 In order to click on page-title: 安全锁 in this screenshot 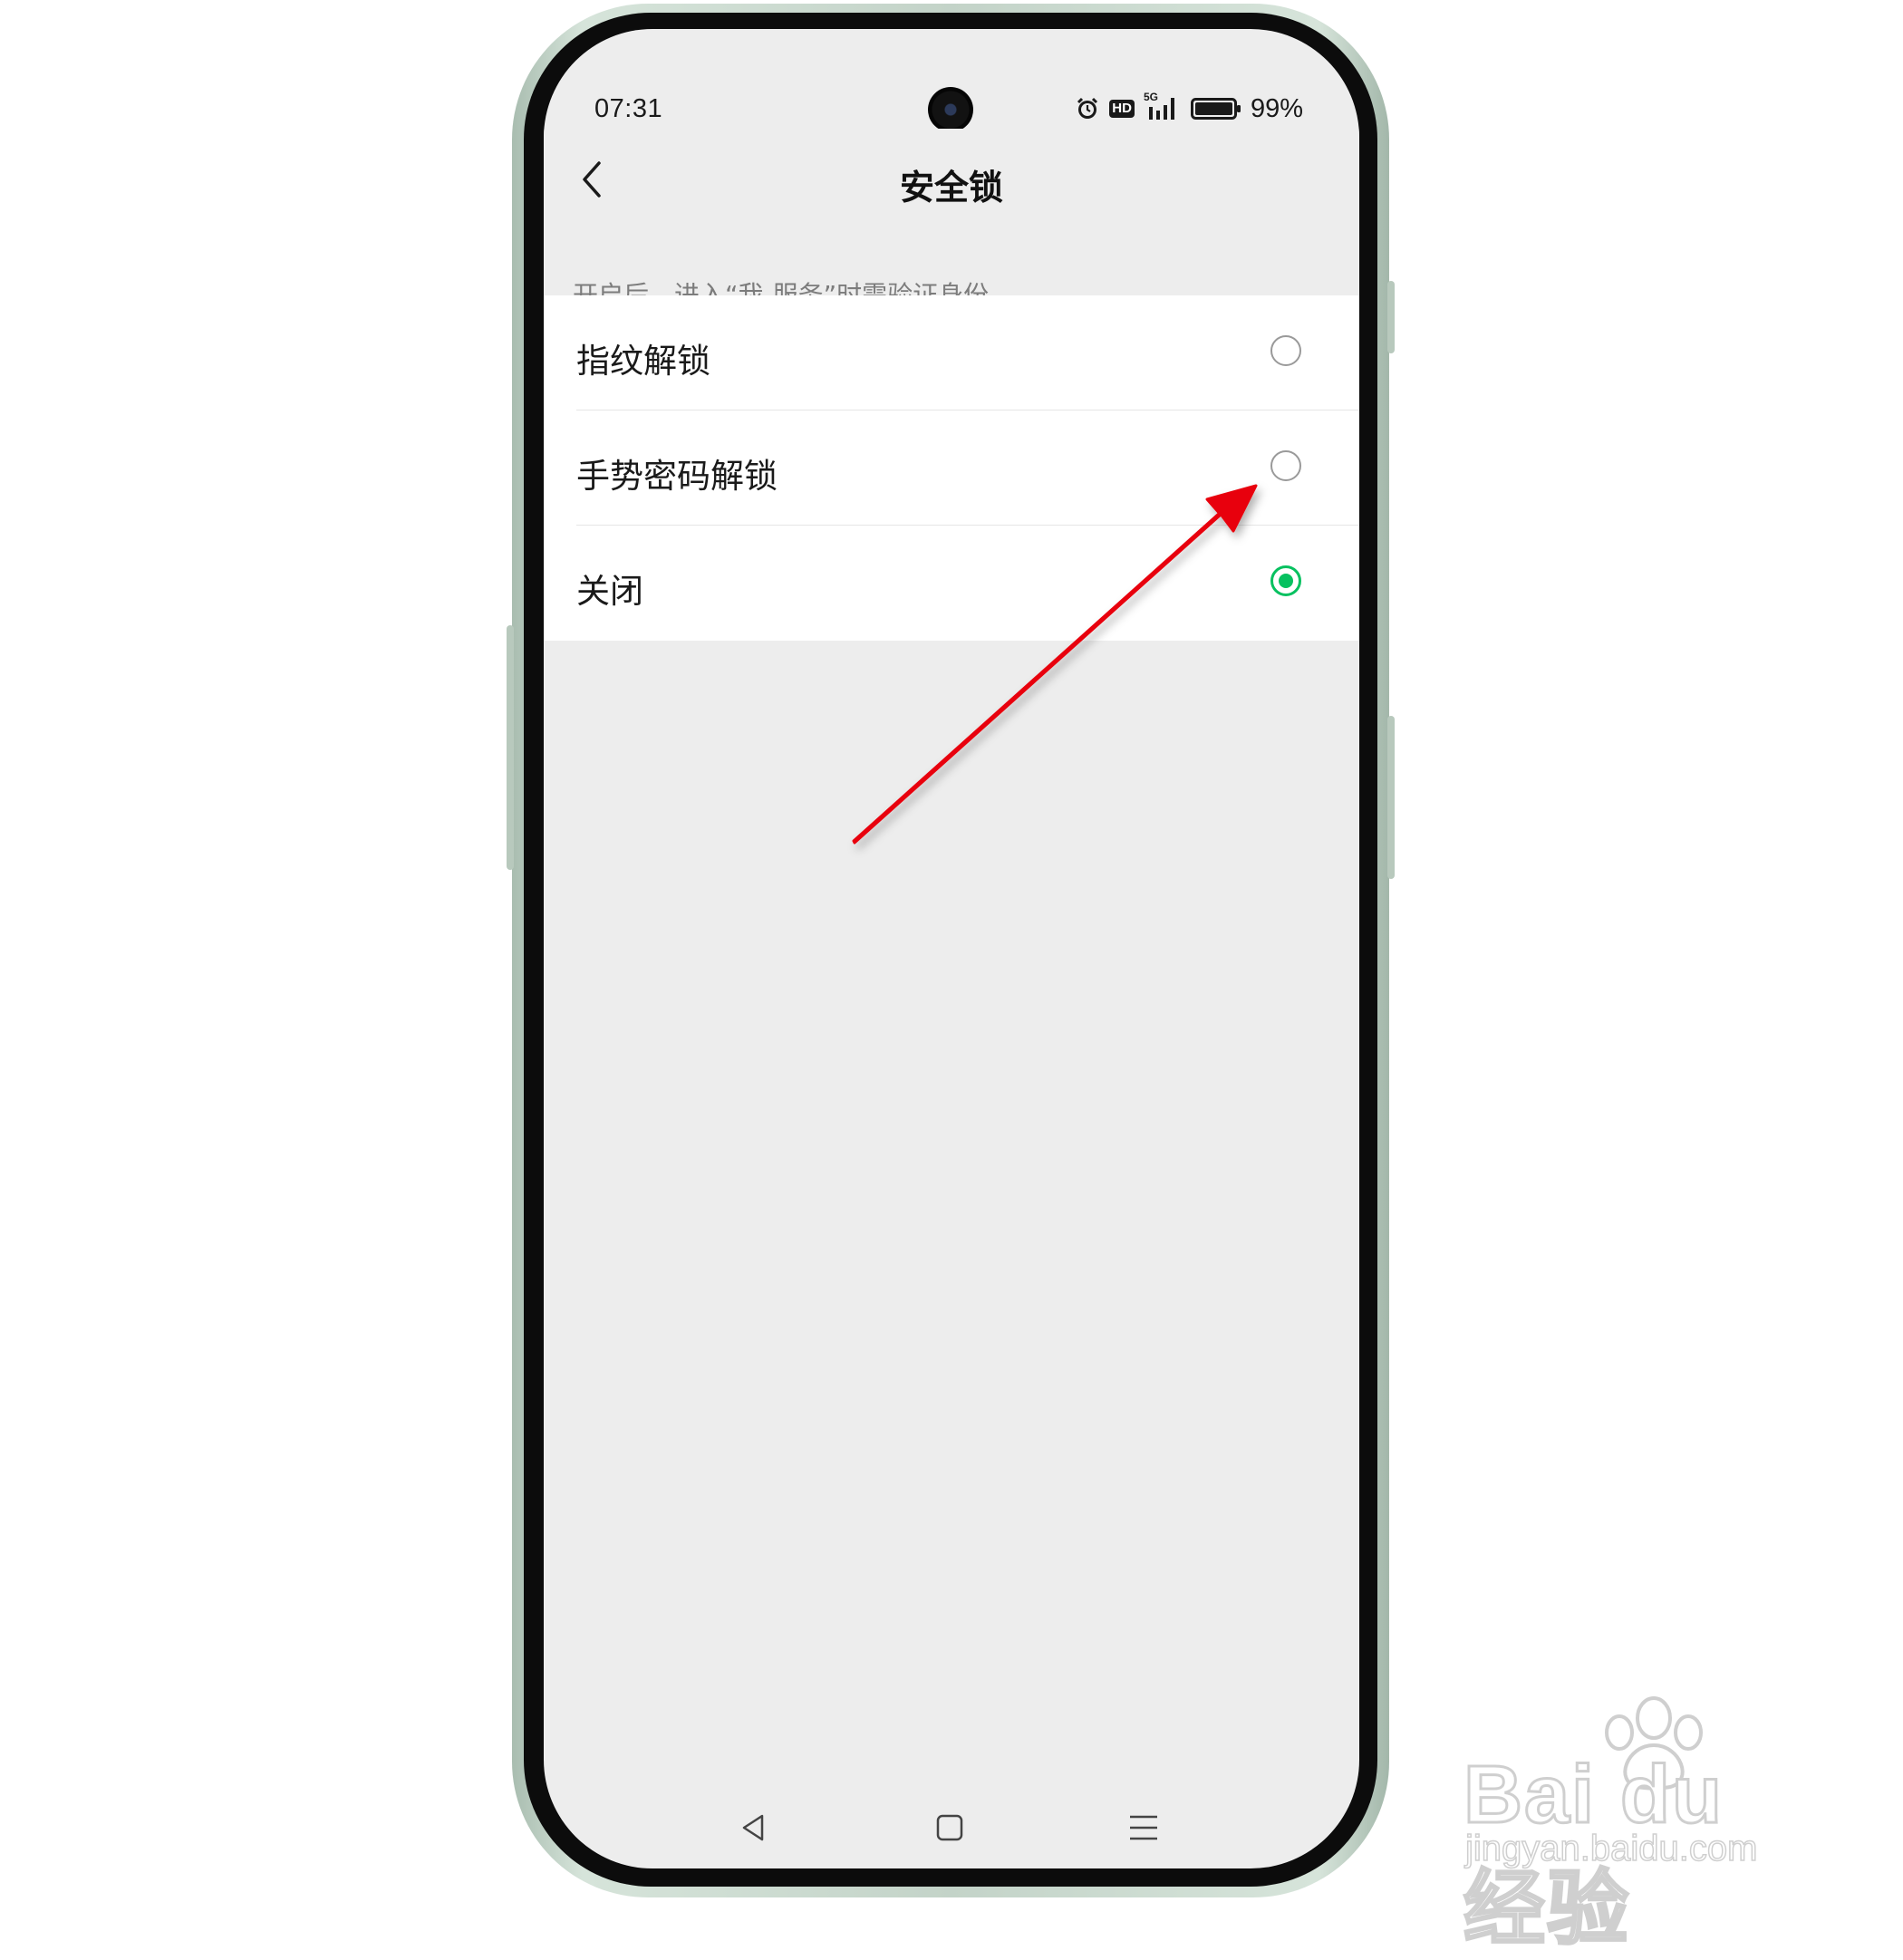, I will do `click(951, 188)`.